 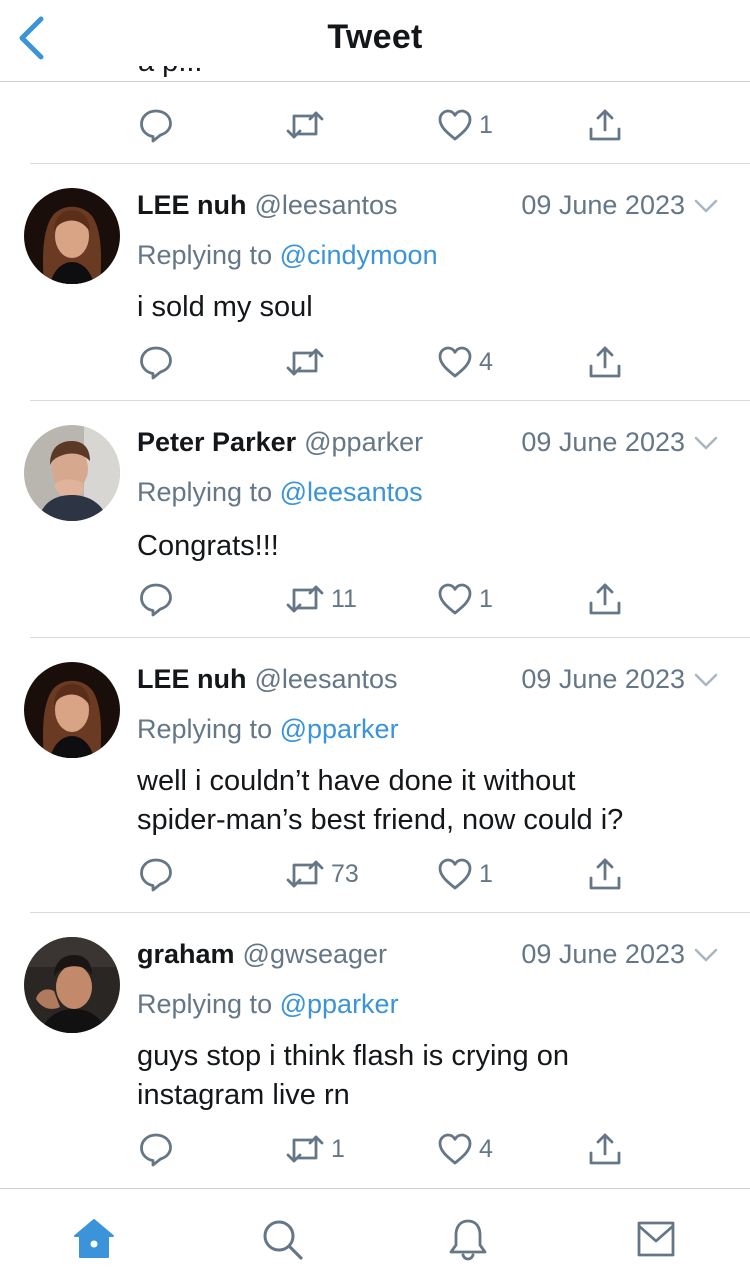 I want to click on tab-home, so click(x=94, y=1239).